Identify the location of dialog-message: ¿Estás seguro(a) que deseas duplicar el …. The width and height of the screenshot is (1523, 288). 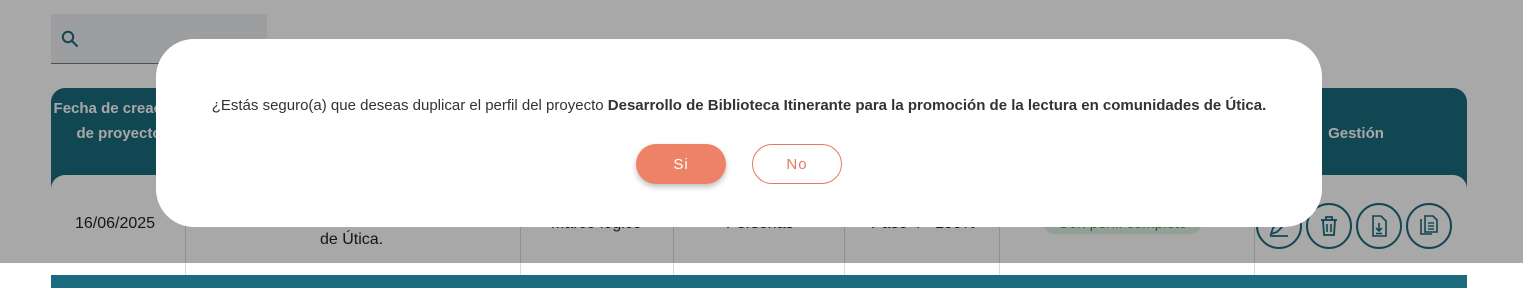
(739, 105).